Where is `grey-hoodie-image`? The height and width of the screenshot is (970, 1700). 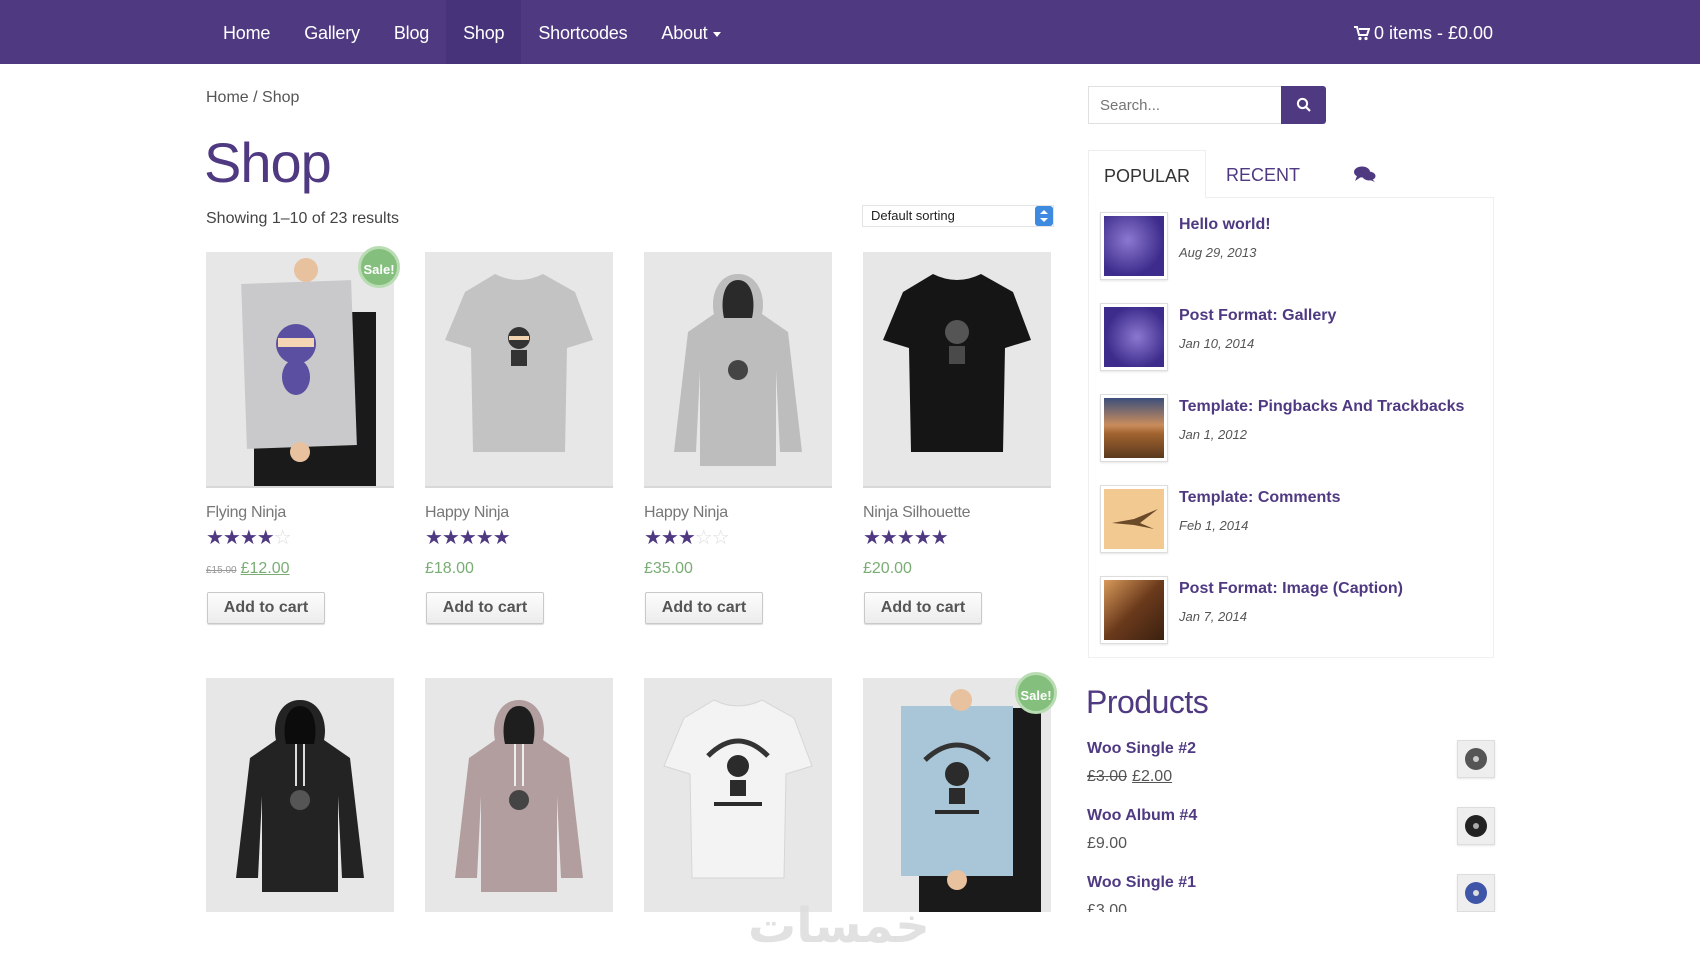 grey-hoodie-image is located at coordinates (738, 370).